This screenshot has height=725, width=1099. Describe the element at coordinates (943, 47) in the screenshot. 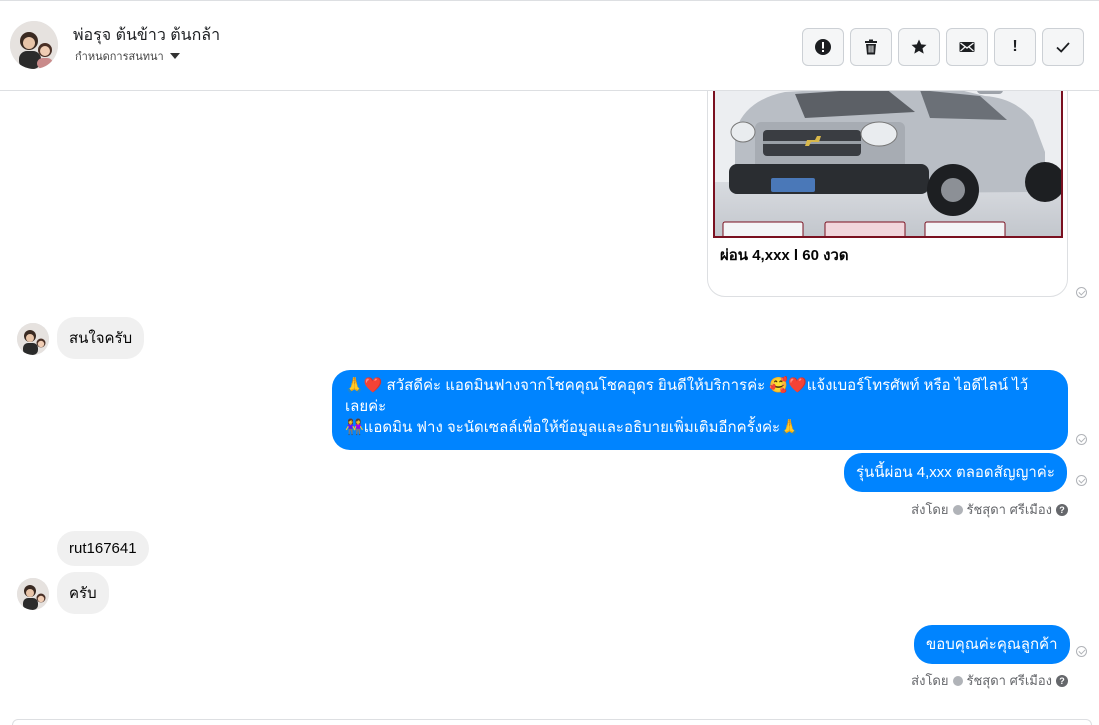

I see `conversation-actions: !` at that location.